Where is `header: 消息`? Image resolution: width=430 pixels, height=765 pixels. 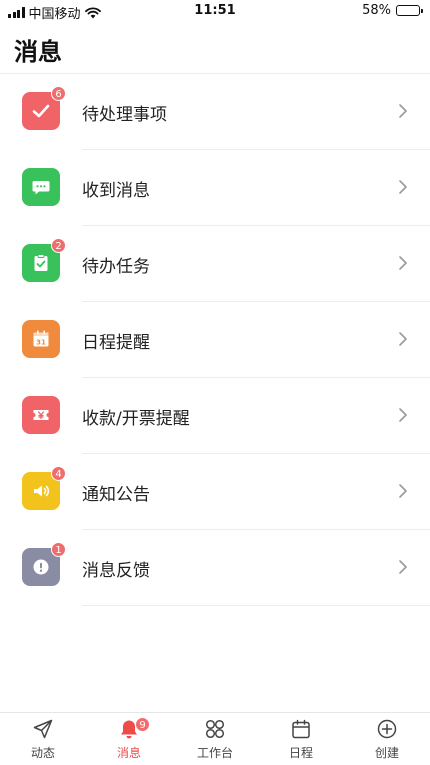
header: 消息 is located at coordinates (215, 48).